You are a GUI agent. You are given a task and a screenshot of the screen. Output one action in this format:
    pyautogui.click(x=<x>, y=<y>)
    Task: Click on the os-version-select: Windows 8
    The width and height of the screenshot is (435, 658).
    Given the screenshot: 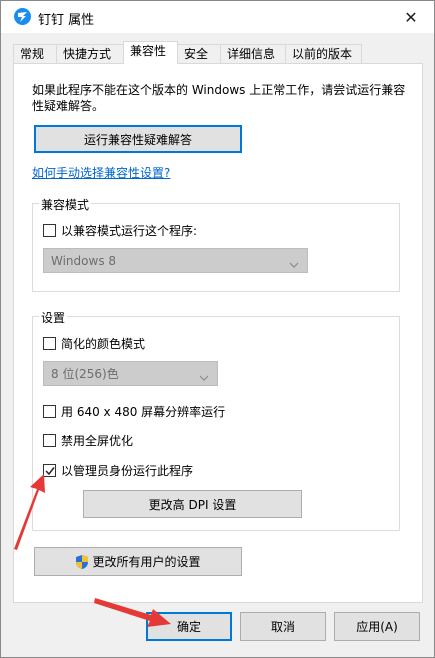 What is the action you would take?
    pyautogui.click(x=175, y=260)
    